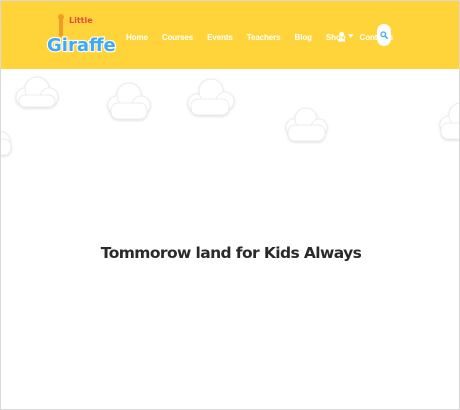  What do you see at coordinates (81, 20) in the screenshot?
I see `logo-line1: Little` at bounding box center [81, 20].